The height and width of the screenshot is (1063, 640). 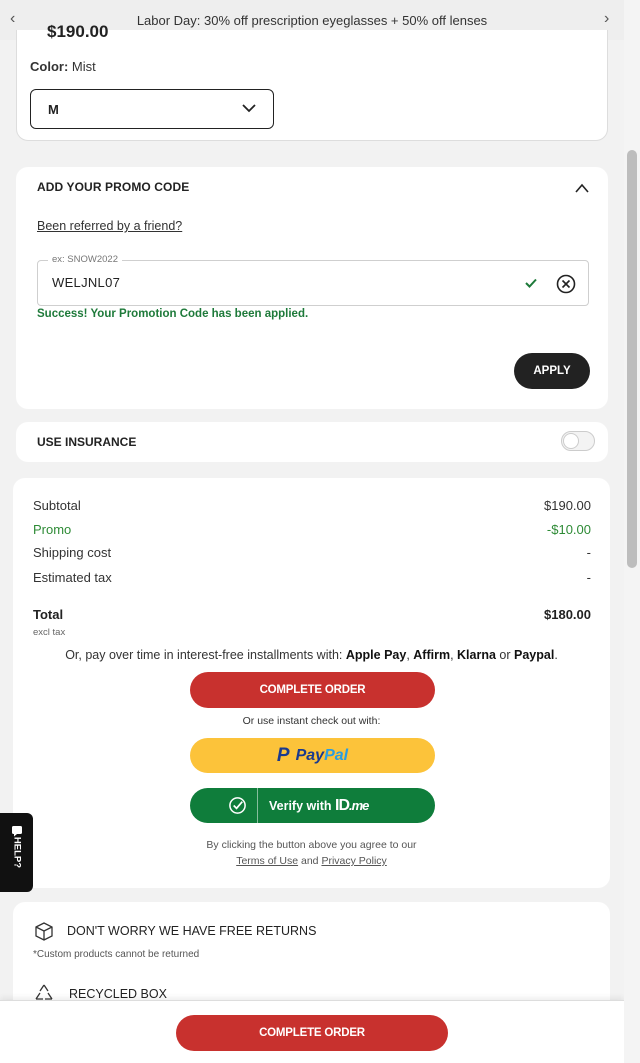 I want to click on help-tab: HELP?, so click(x=16, y=852).